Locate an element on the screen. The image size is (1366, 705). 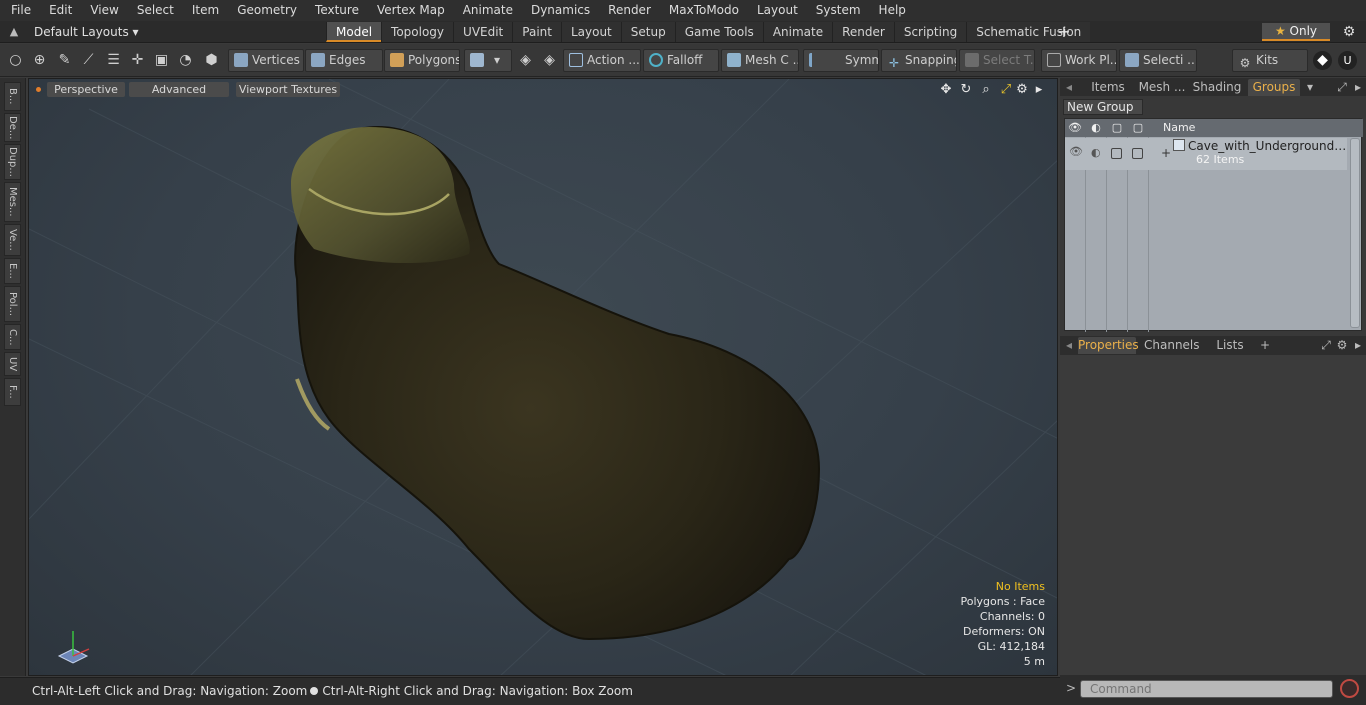
lock-icon: ▢ is located at coordinates (1117, 128).